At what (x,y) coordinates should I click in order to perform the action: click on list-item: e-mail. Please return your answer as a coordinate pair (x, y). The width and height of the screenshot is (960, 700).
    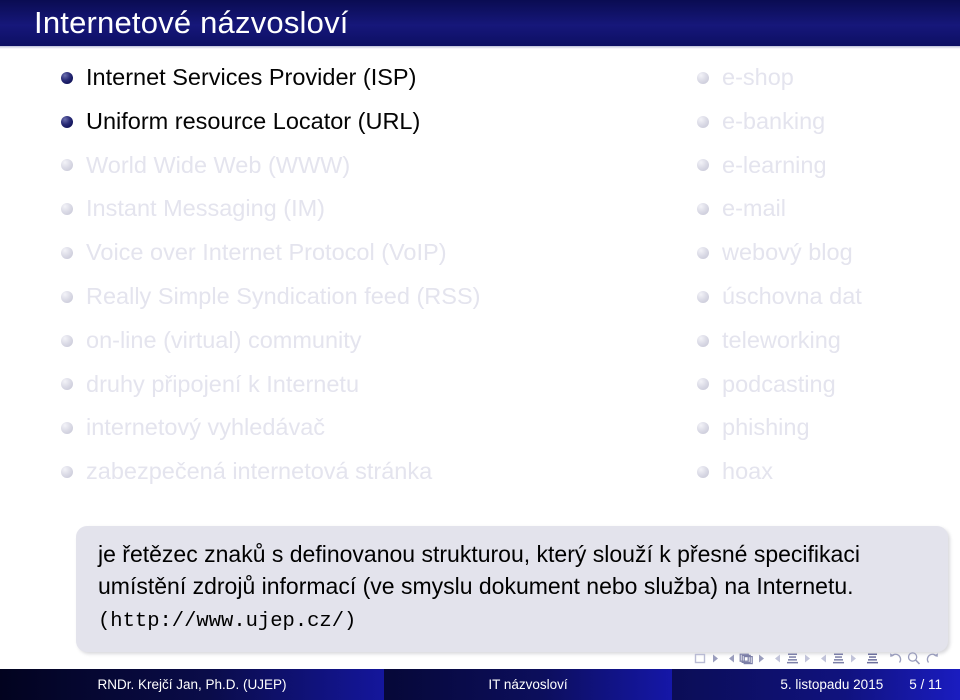
    Looking at the image, I should click on (824, 209).